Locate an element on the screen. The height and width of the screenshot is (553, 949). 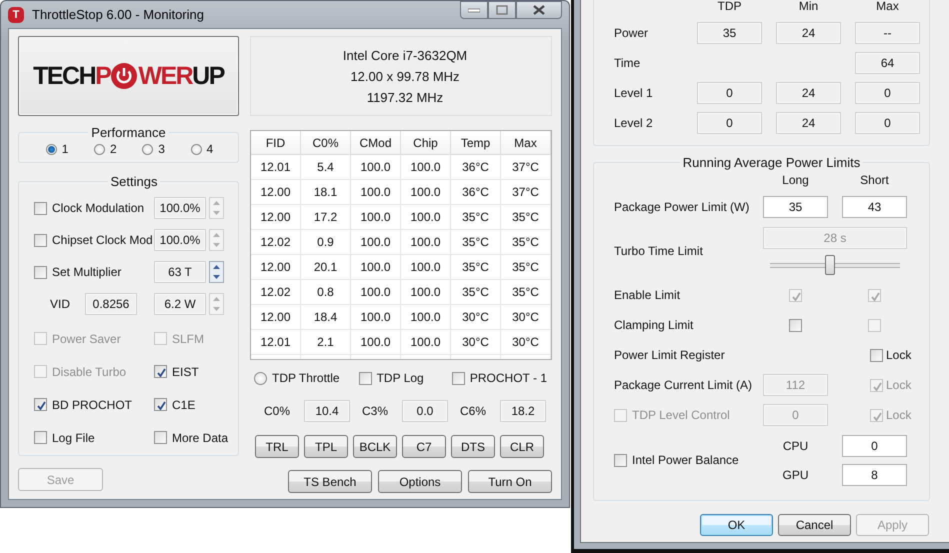
dialog-button: Cancel is located at coordinates (814, 525).